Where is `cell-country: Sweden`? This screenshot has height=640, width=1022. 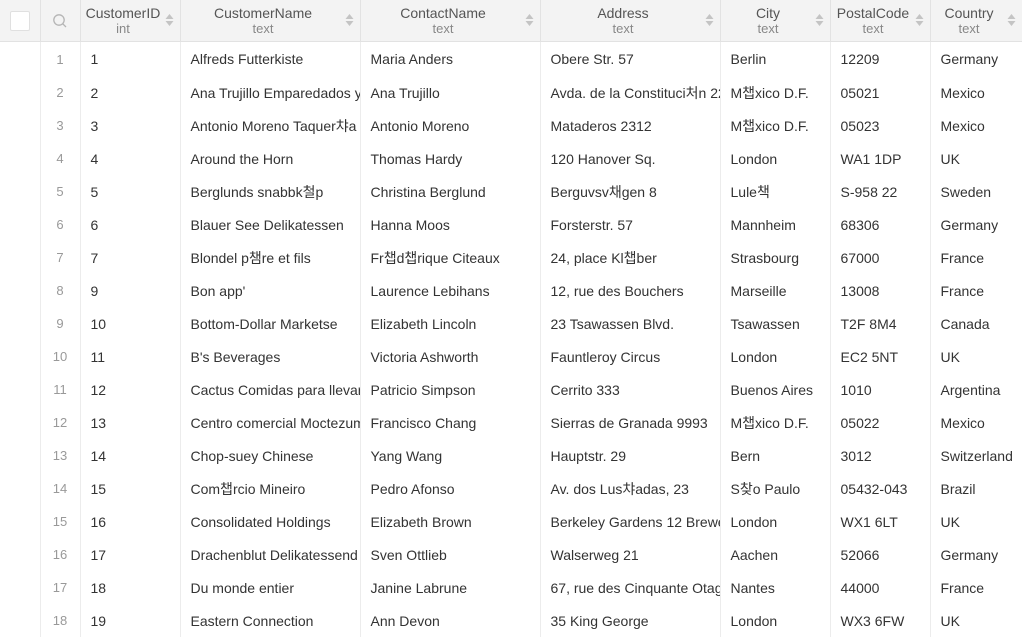 cell-country: Sweden is located at coordinates (976, 191).